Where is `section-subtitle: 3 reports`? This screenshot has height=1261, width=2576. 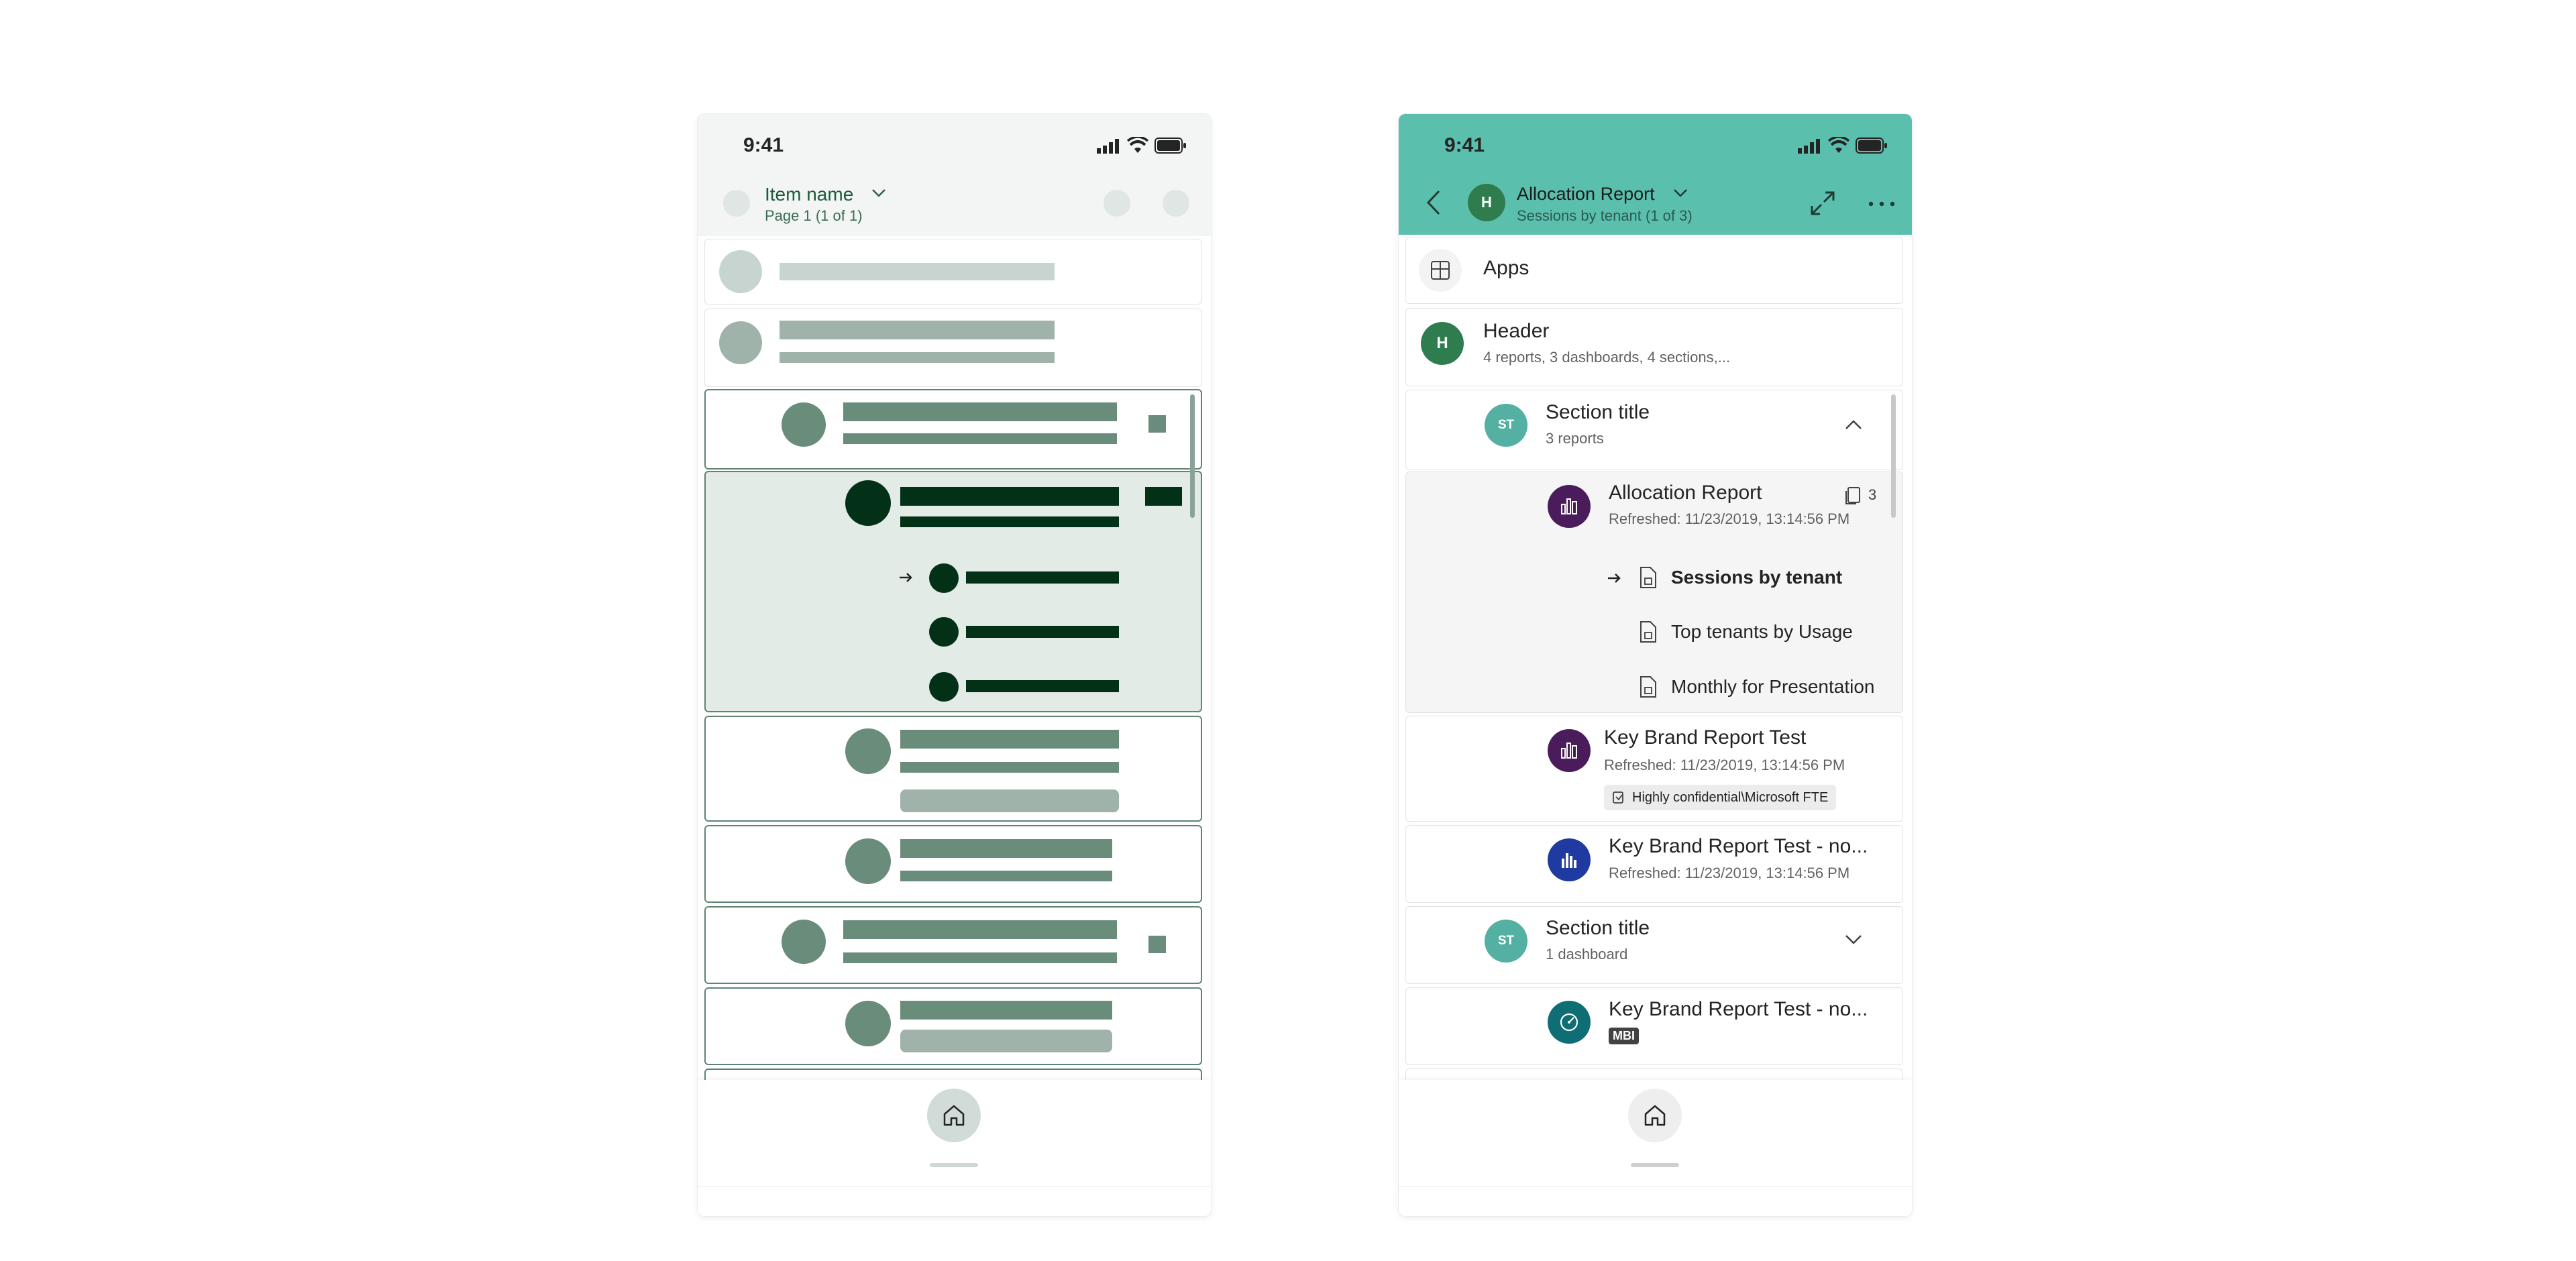 section-subtitle: 3 reports is located at coordinates (1575, 438).